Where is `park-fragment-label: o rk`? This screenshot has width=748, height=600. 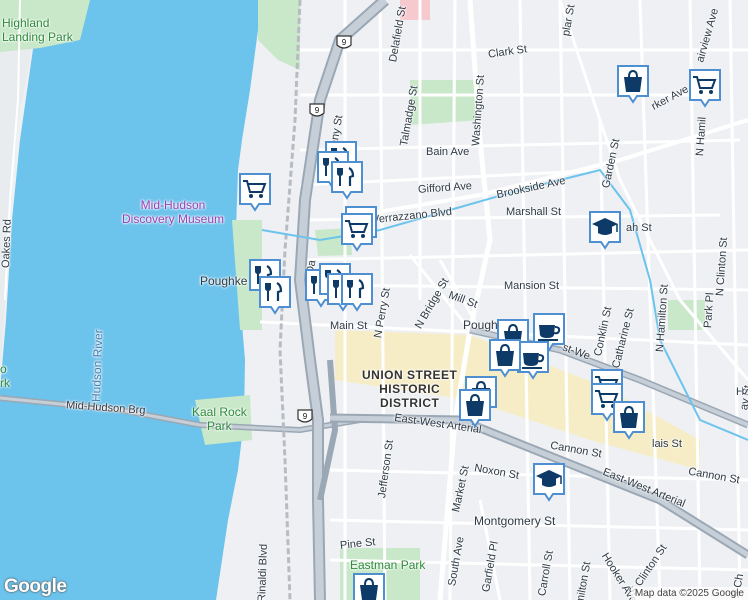 park-fragment-label: o rk is located at coordinates (5, 376).